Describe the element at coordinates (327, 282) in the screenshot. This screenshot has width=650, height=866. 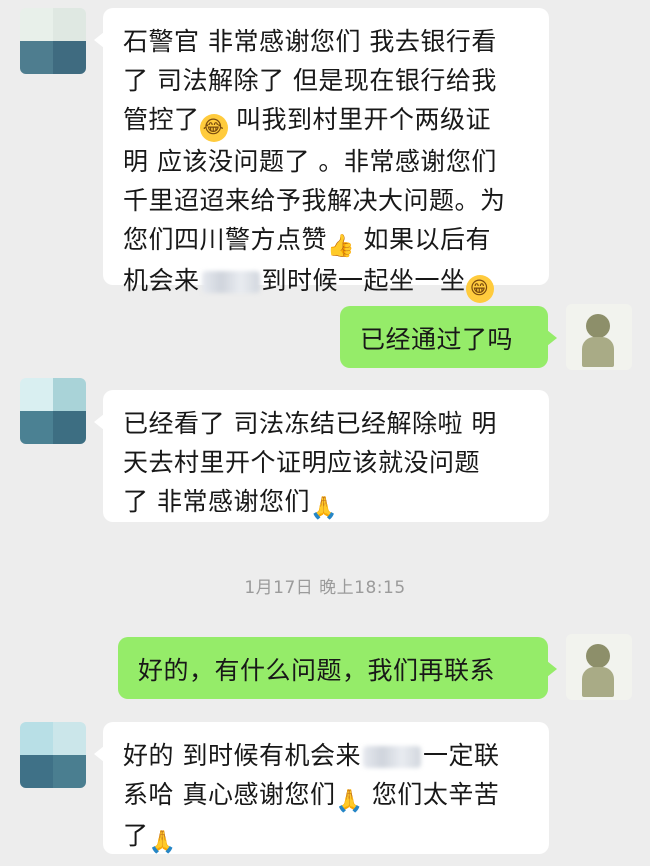
I see `message-line: 机会来 到时候一起坐一坐 😁` at that location.